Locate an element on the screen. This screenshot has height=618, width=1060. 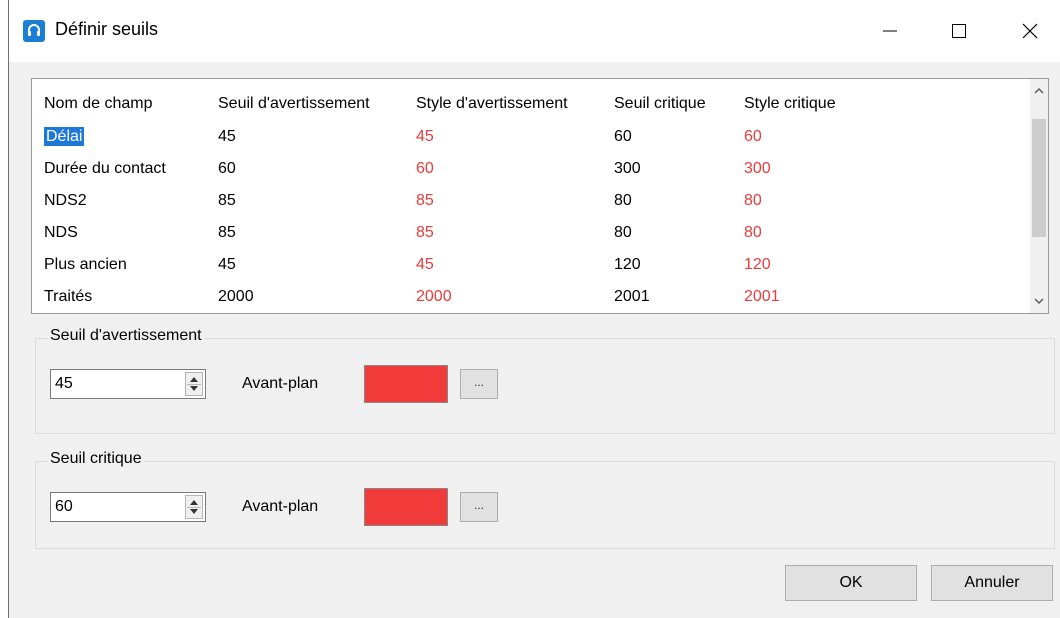
warning-color-swatch is located at coordinates (406, 384).